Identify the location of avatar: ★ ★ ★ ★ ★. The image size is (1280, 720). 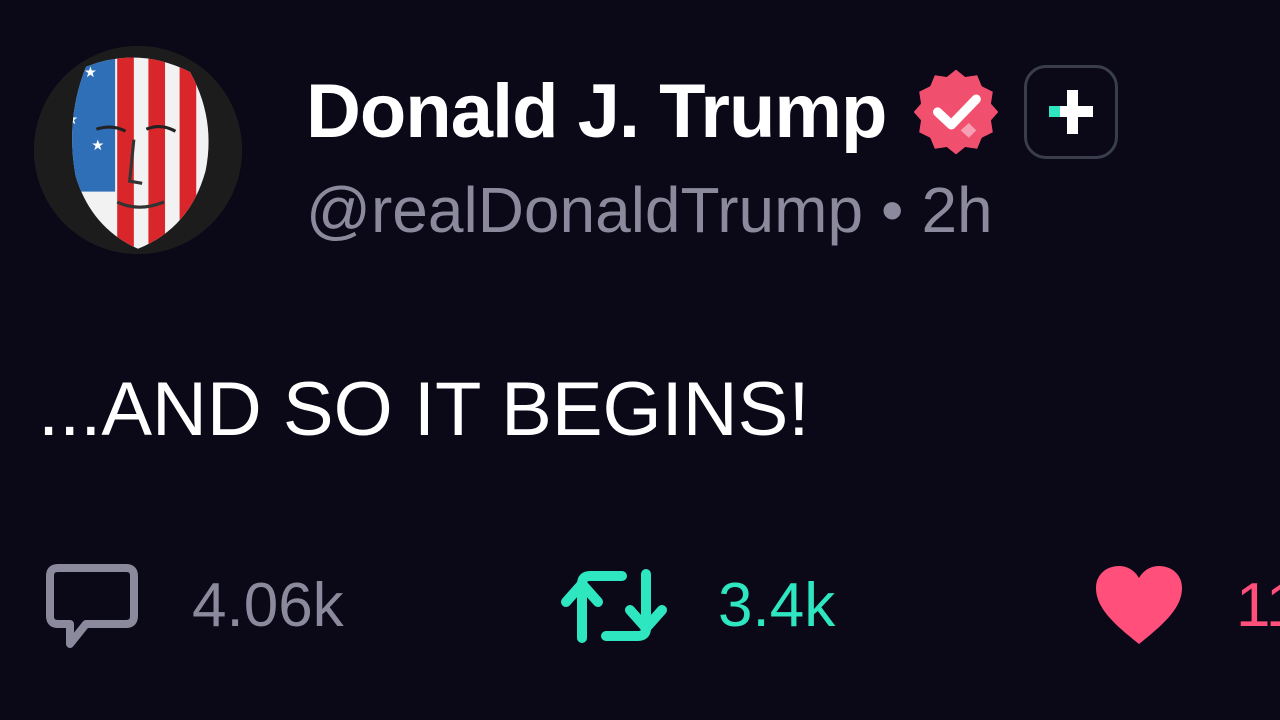
(138, 150).